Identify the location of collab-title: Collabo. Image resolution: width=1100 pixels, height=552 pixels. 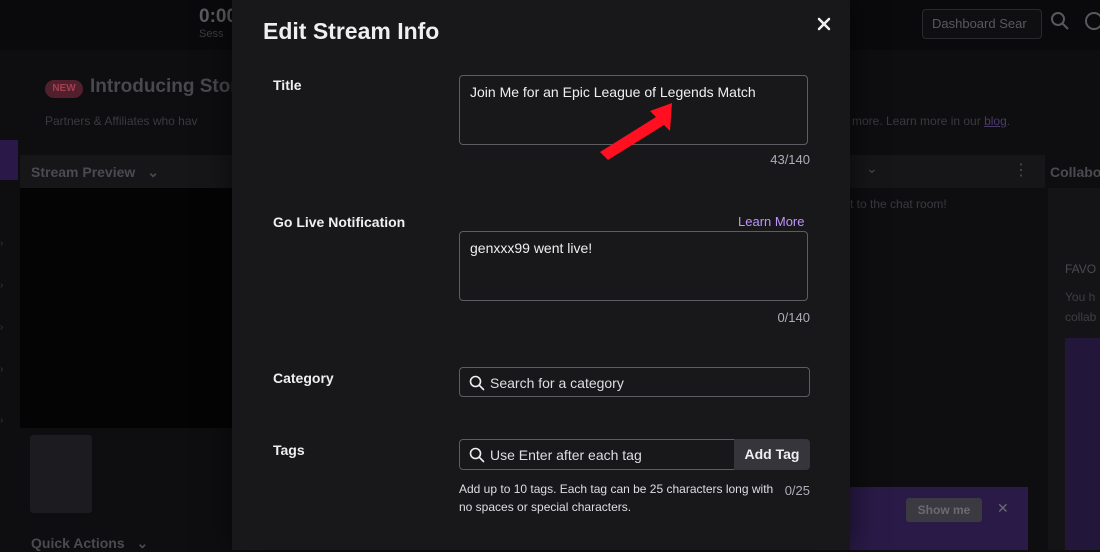
(1075, 172).